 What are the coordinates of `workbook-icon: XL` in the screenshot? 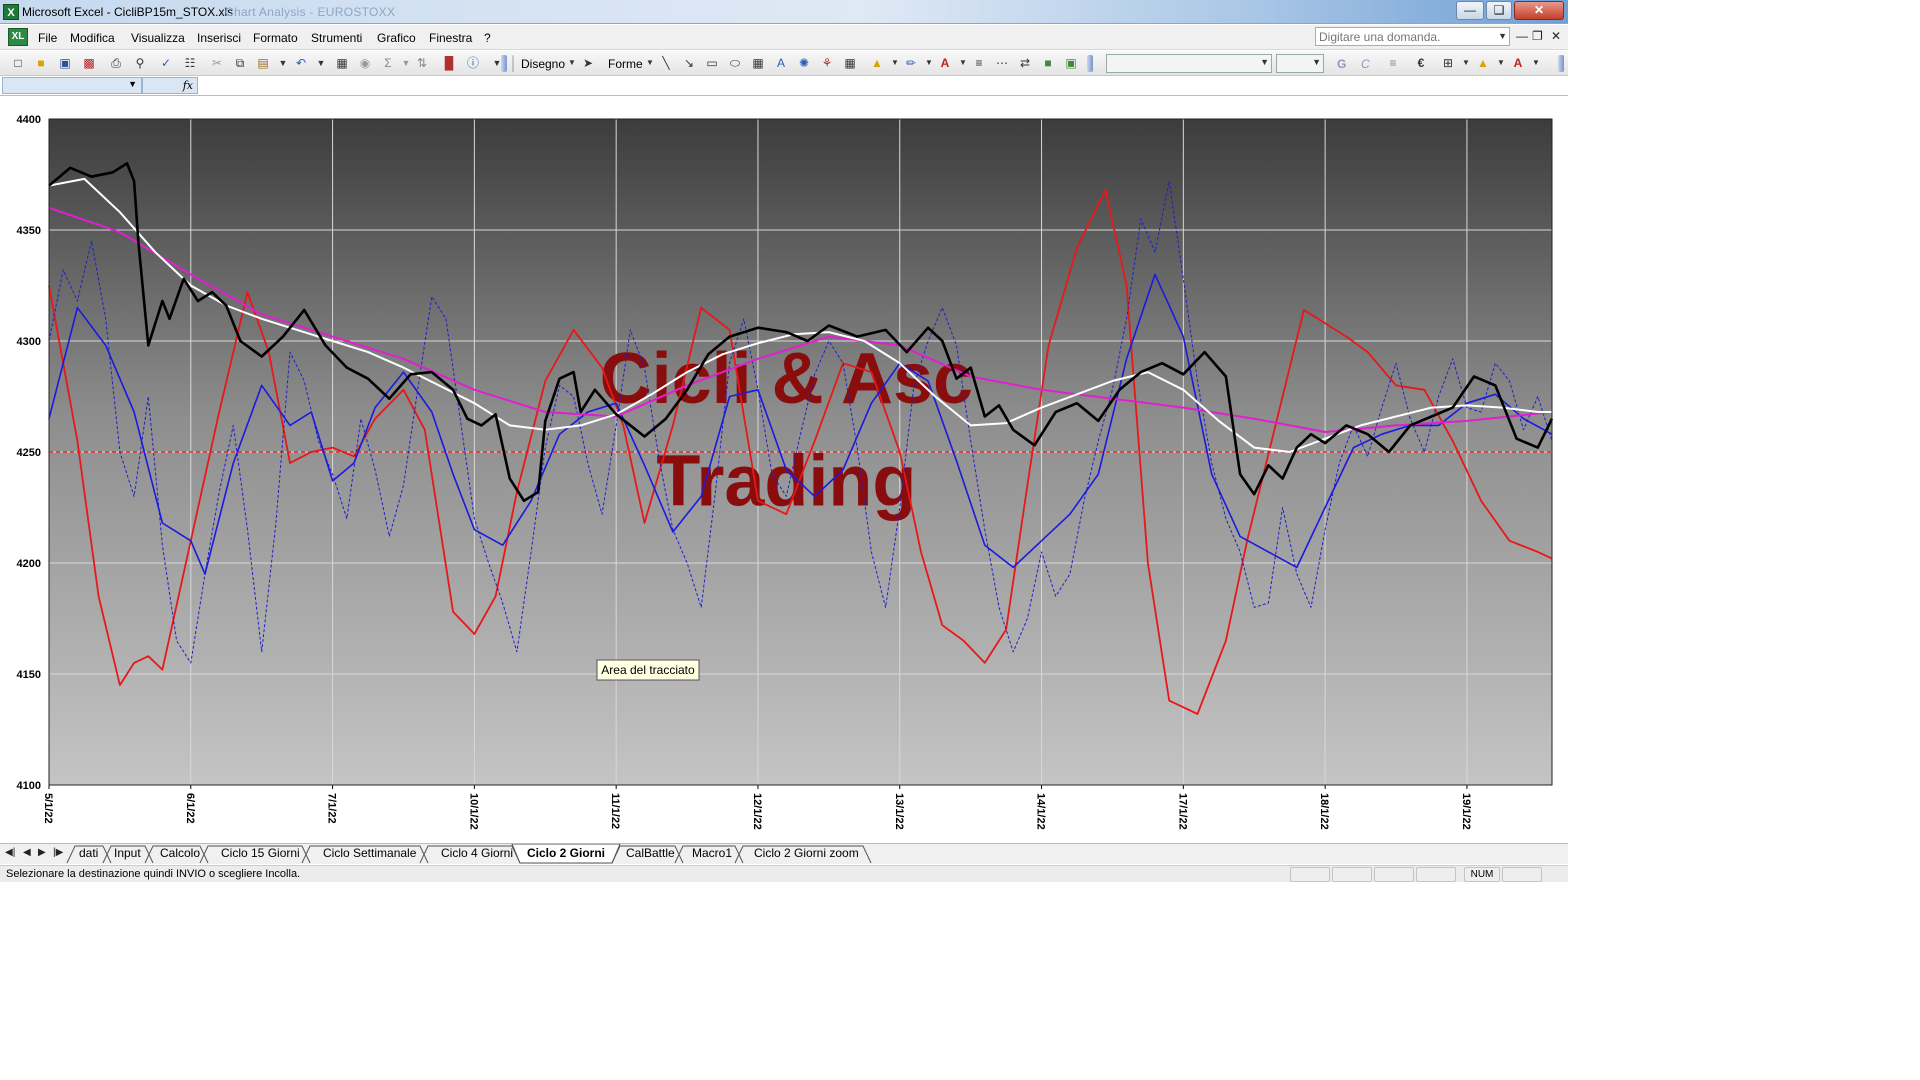 It's located at (18, 37).